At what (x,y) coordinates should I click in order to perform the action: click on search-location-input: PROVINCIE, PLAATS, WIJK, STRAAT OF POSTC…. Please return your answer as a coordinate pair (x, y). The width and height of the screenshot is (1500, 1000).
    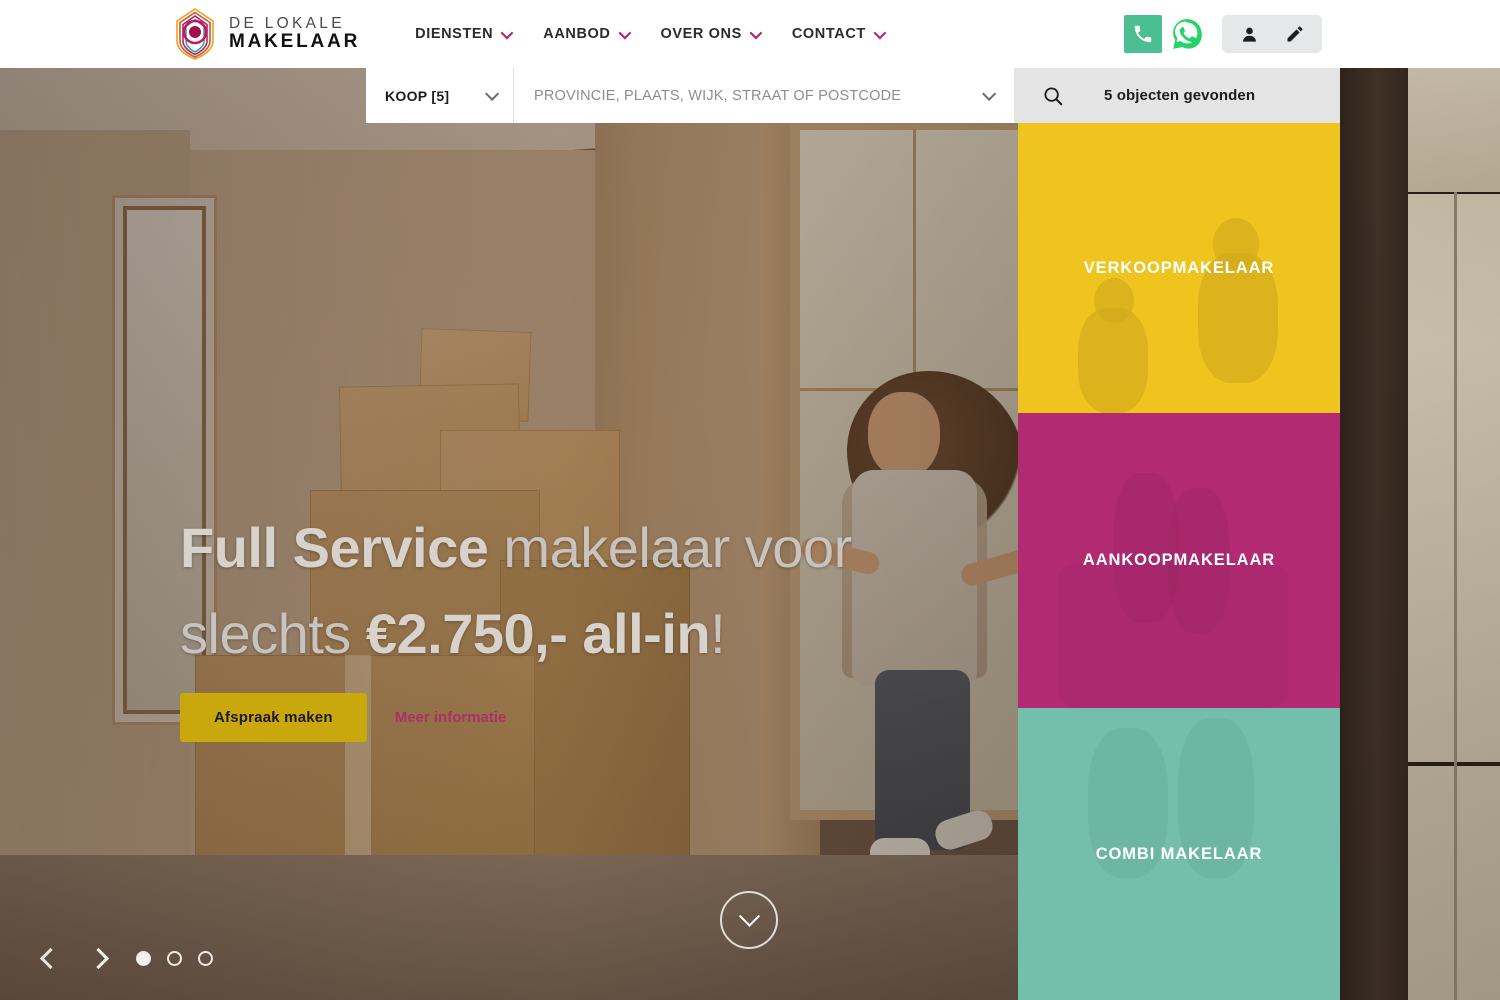
    Looking at the image, I should click on (764, 95).